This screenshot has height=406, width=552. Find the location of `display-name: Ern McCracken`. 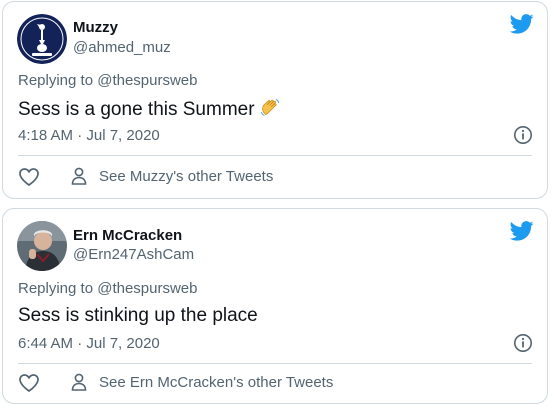

display-name: Ern McCracken is located at coordinates (127, 235).